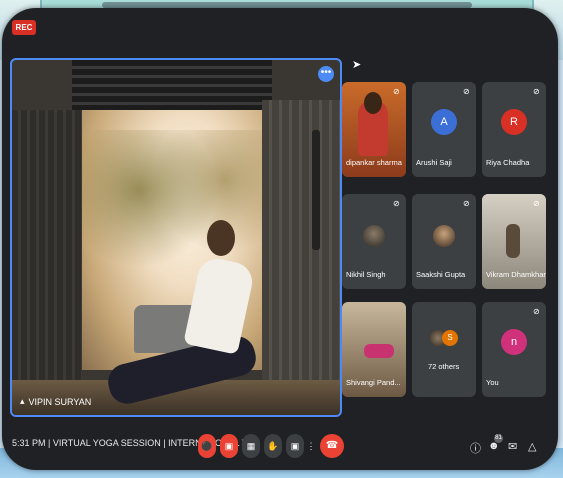  What do you see at coordinates (498, 438) in the screenshot?
I see `people-count-badge: 81` at bounding box center [498, 438].